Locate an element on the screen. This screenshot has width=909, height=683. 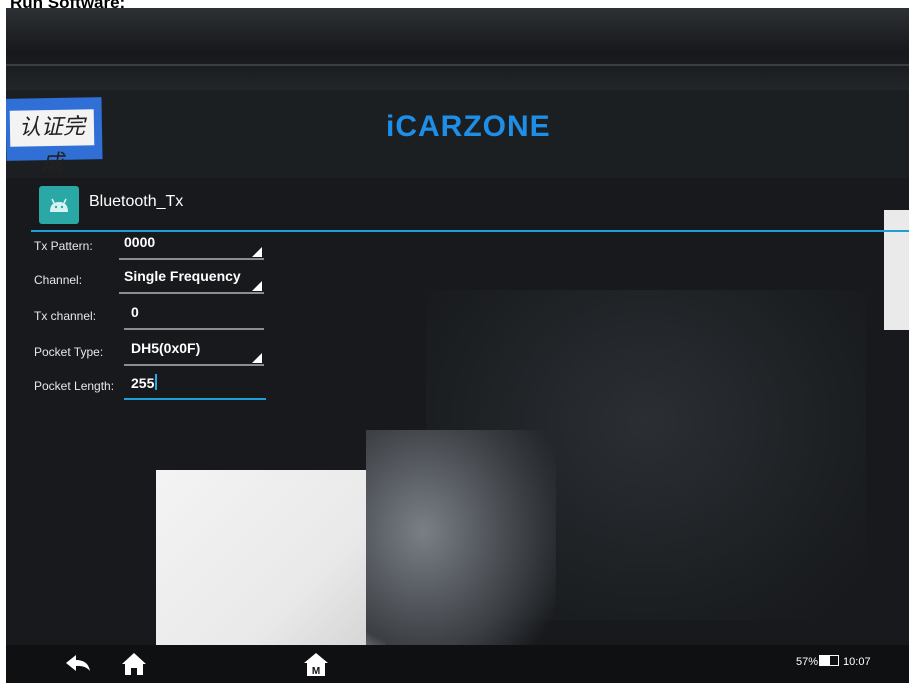
tx-channel-underline is located at coordinates (194, 329).